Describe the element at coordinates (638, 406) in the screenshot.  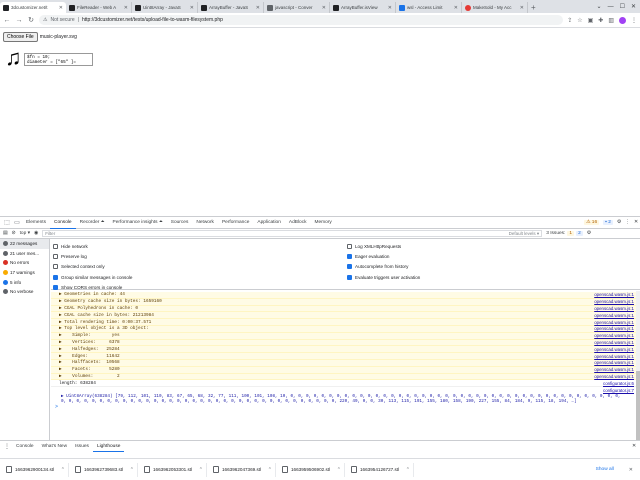
I see `scrollbar-thumb` at that location.